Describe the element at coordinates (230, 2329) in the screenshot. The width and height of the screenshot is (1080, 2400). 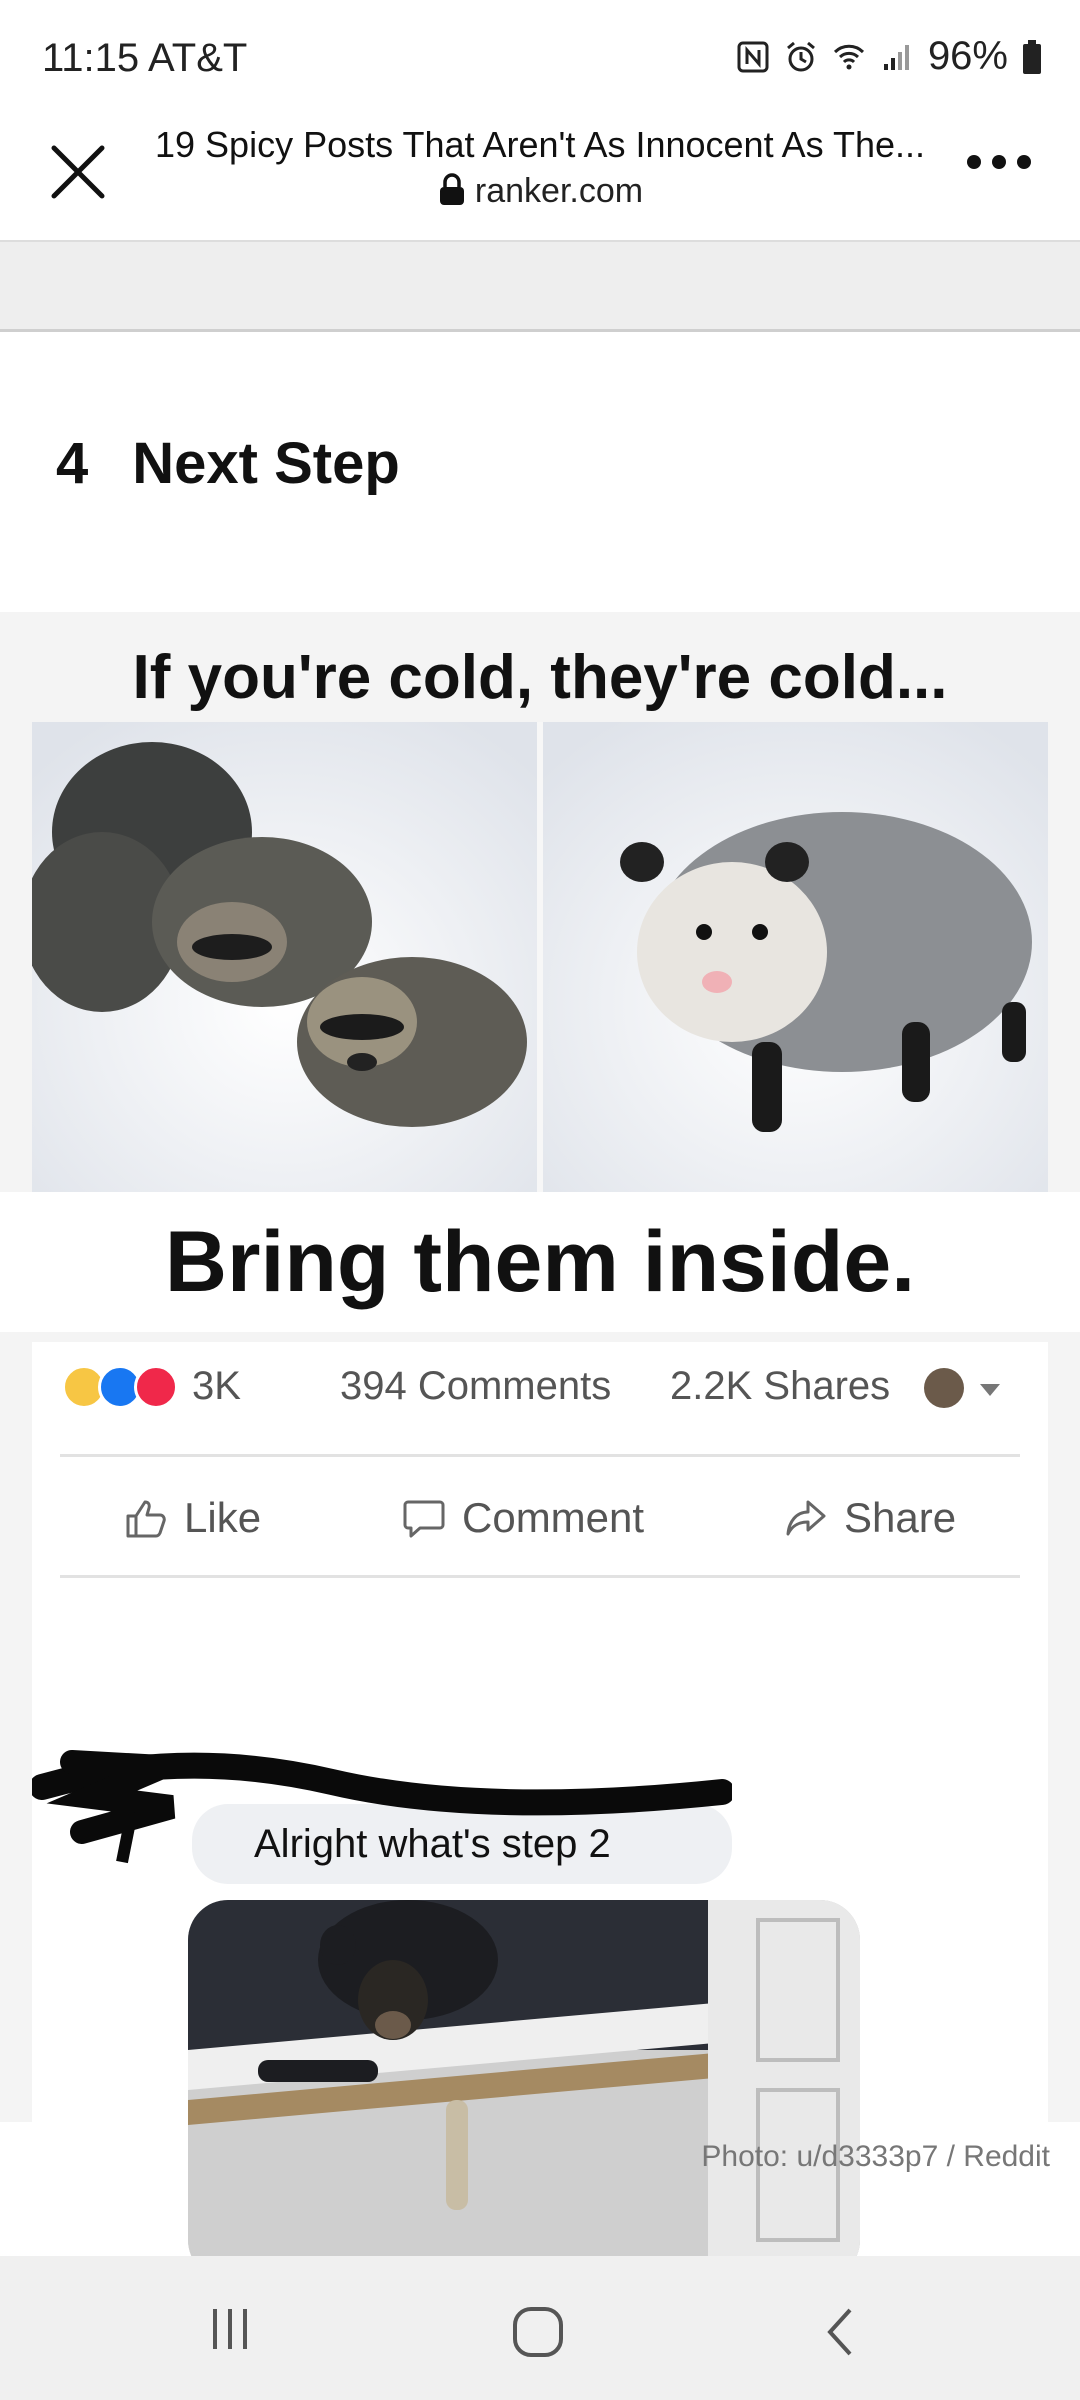
I see `recent-apps-icon` at that location.